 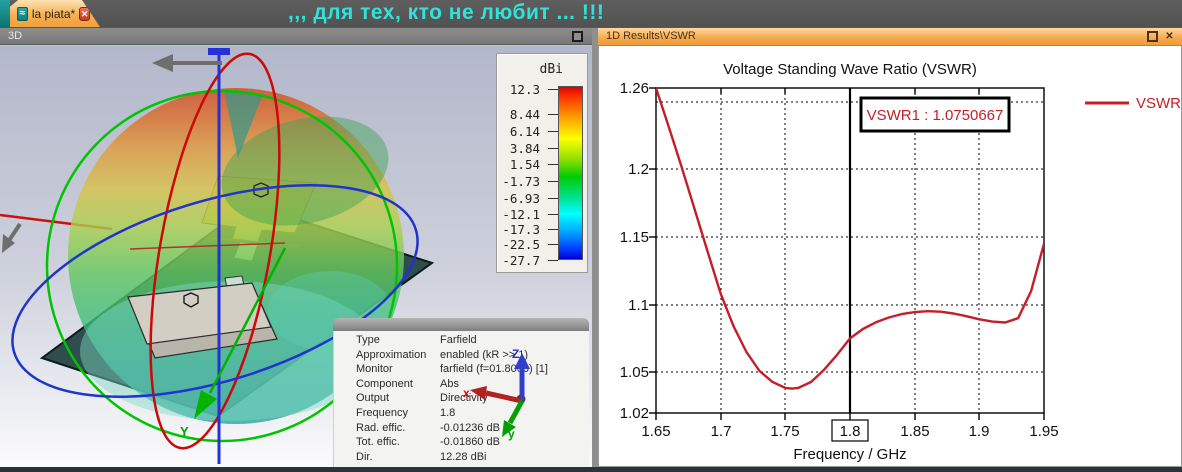 I want to click on results-titlebar: 1D Results\VSWR ✕, so click(x=890, y=37).